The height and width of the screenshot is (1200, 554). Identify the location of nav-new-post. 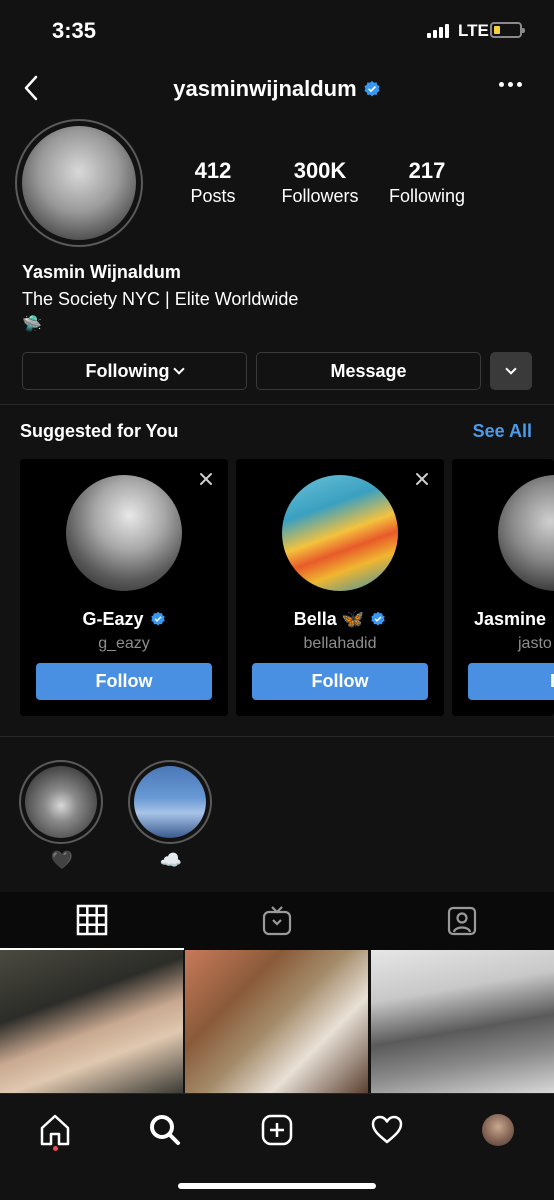
(277, 1130).